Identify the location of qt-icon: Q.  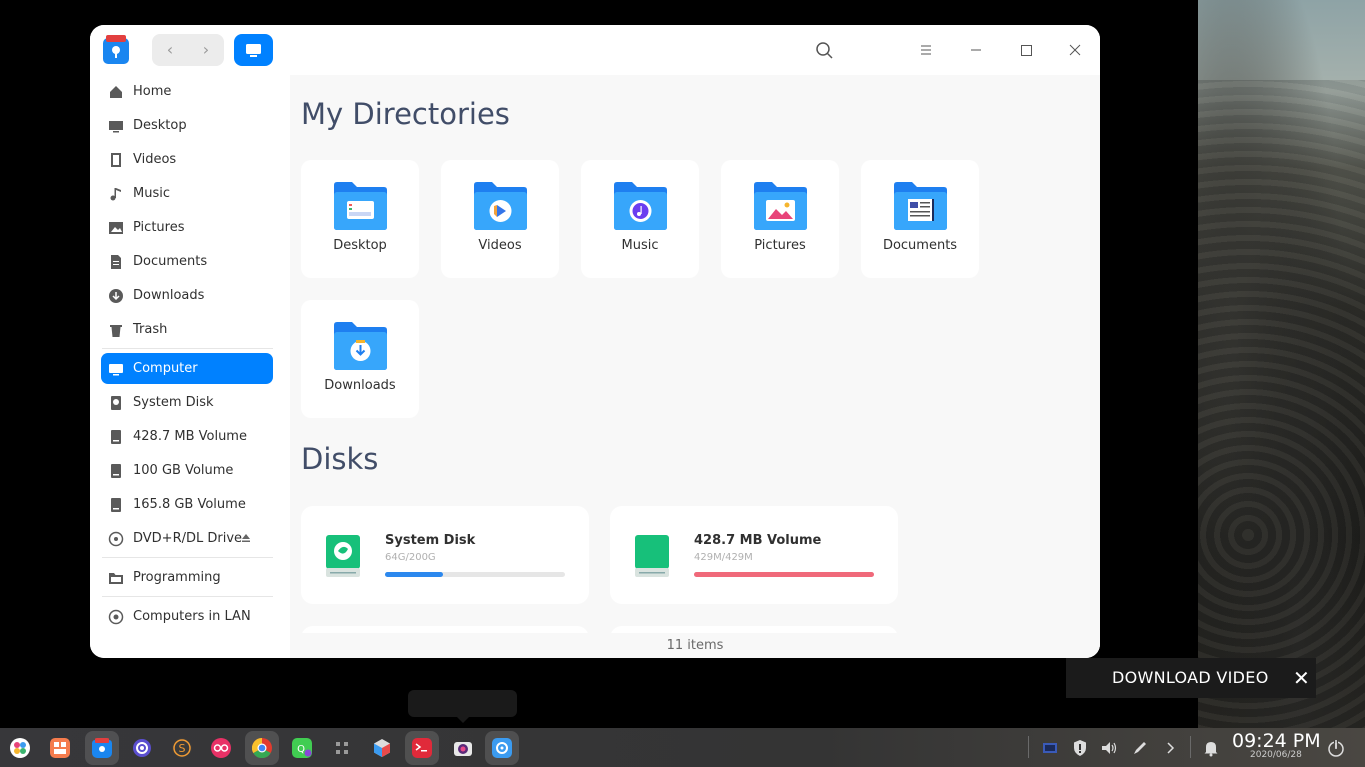
(302, 748).